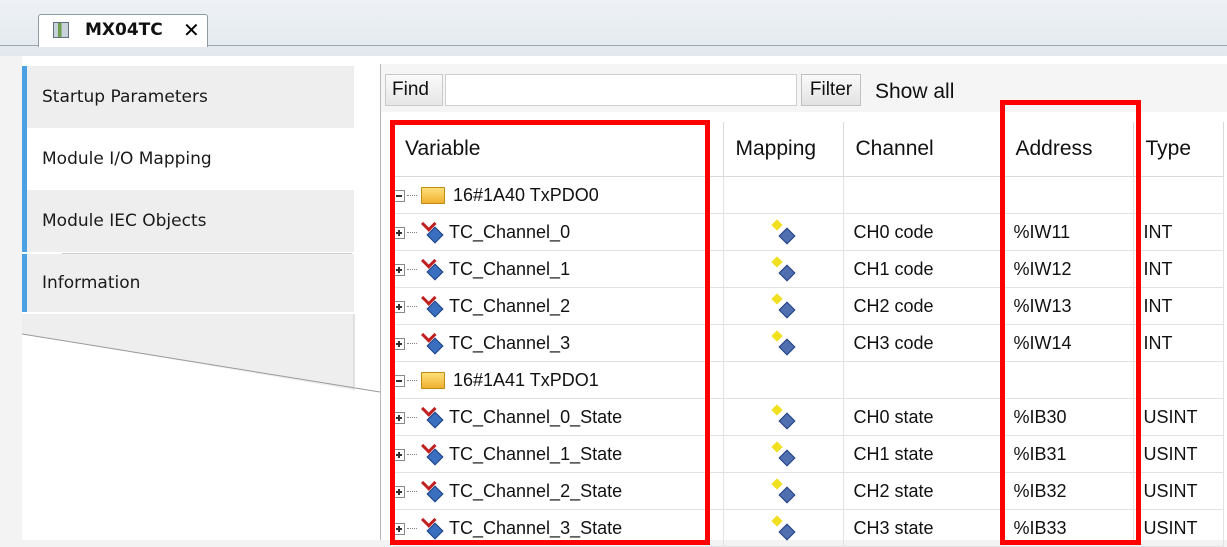 This screenshot has width=1227, height=547. I want to click on variable-cell: TC_Channel_1, so click(558, 269).